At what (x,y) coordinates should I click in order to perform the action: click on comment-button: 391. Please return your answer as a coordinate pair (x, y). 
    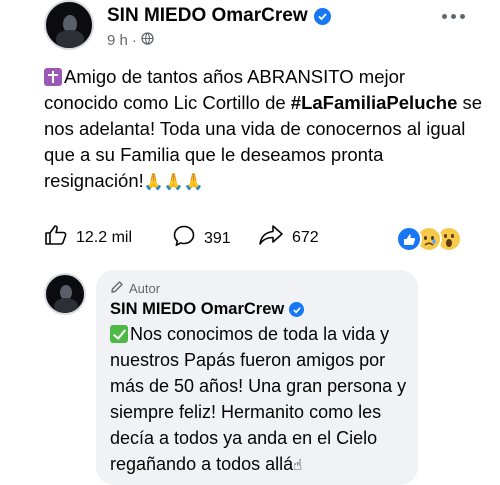
    Looking at the image, I should click on (201, 238).